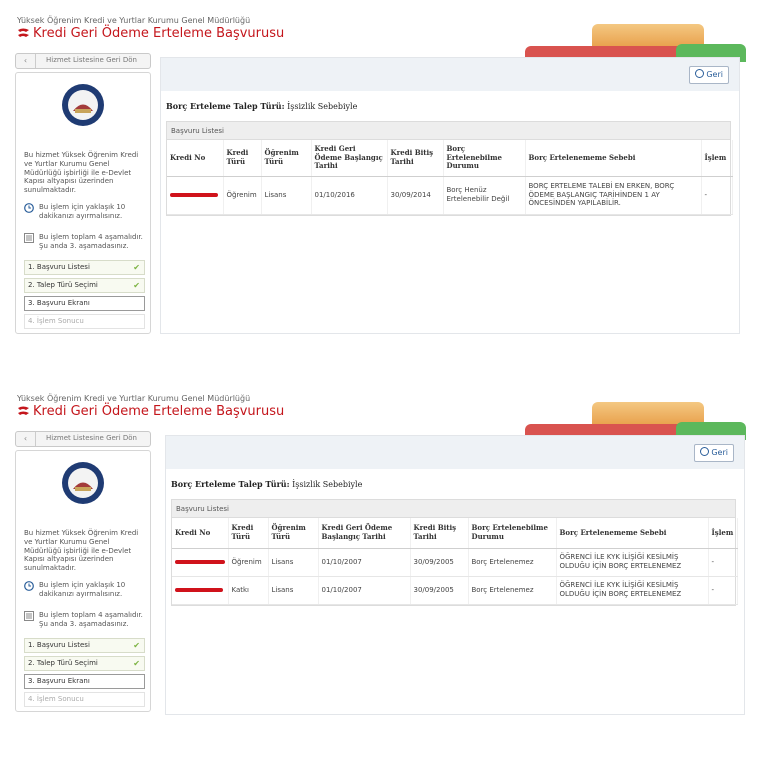 The width and height of the screenshot is (770, 772). What do you see at coordinates (225, 106) in the screenshot?
I see `request-type-label: Borç Erteleme Talep Türü:` at bounding box center [225, 106].